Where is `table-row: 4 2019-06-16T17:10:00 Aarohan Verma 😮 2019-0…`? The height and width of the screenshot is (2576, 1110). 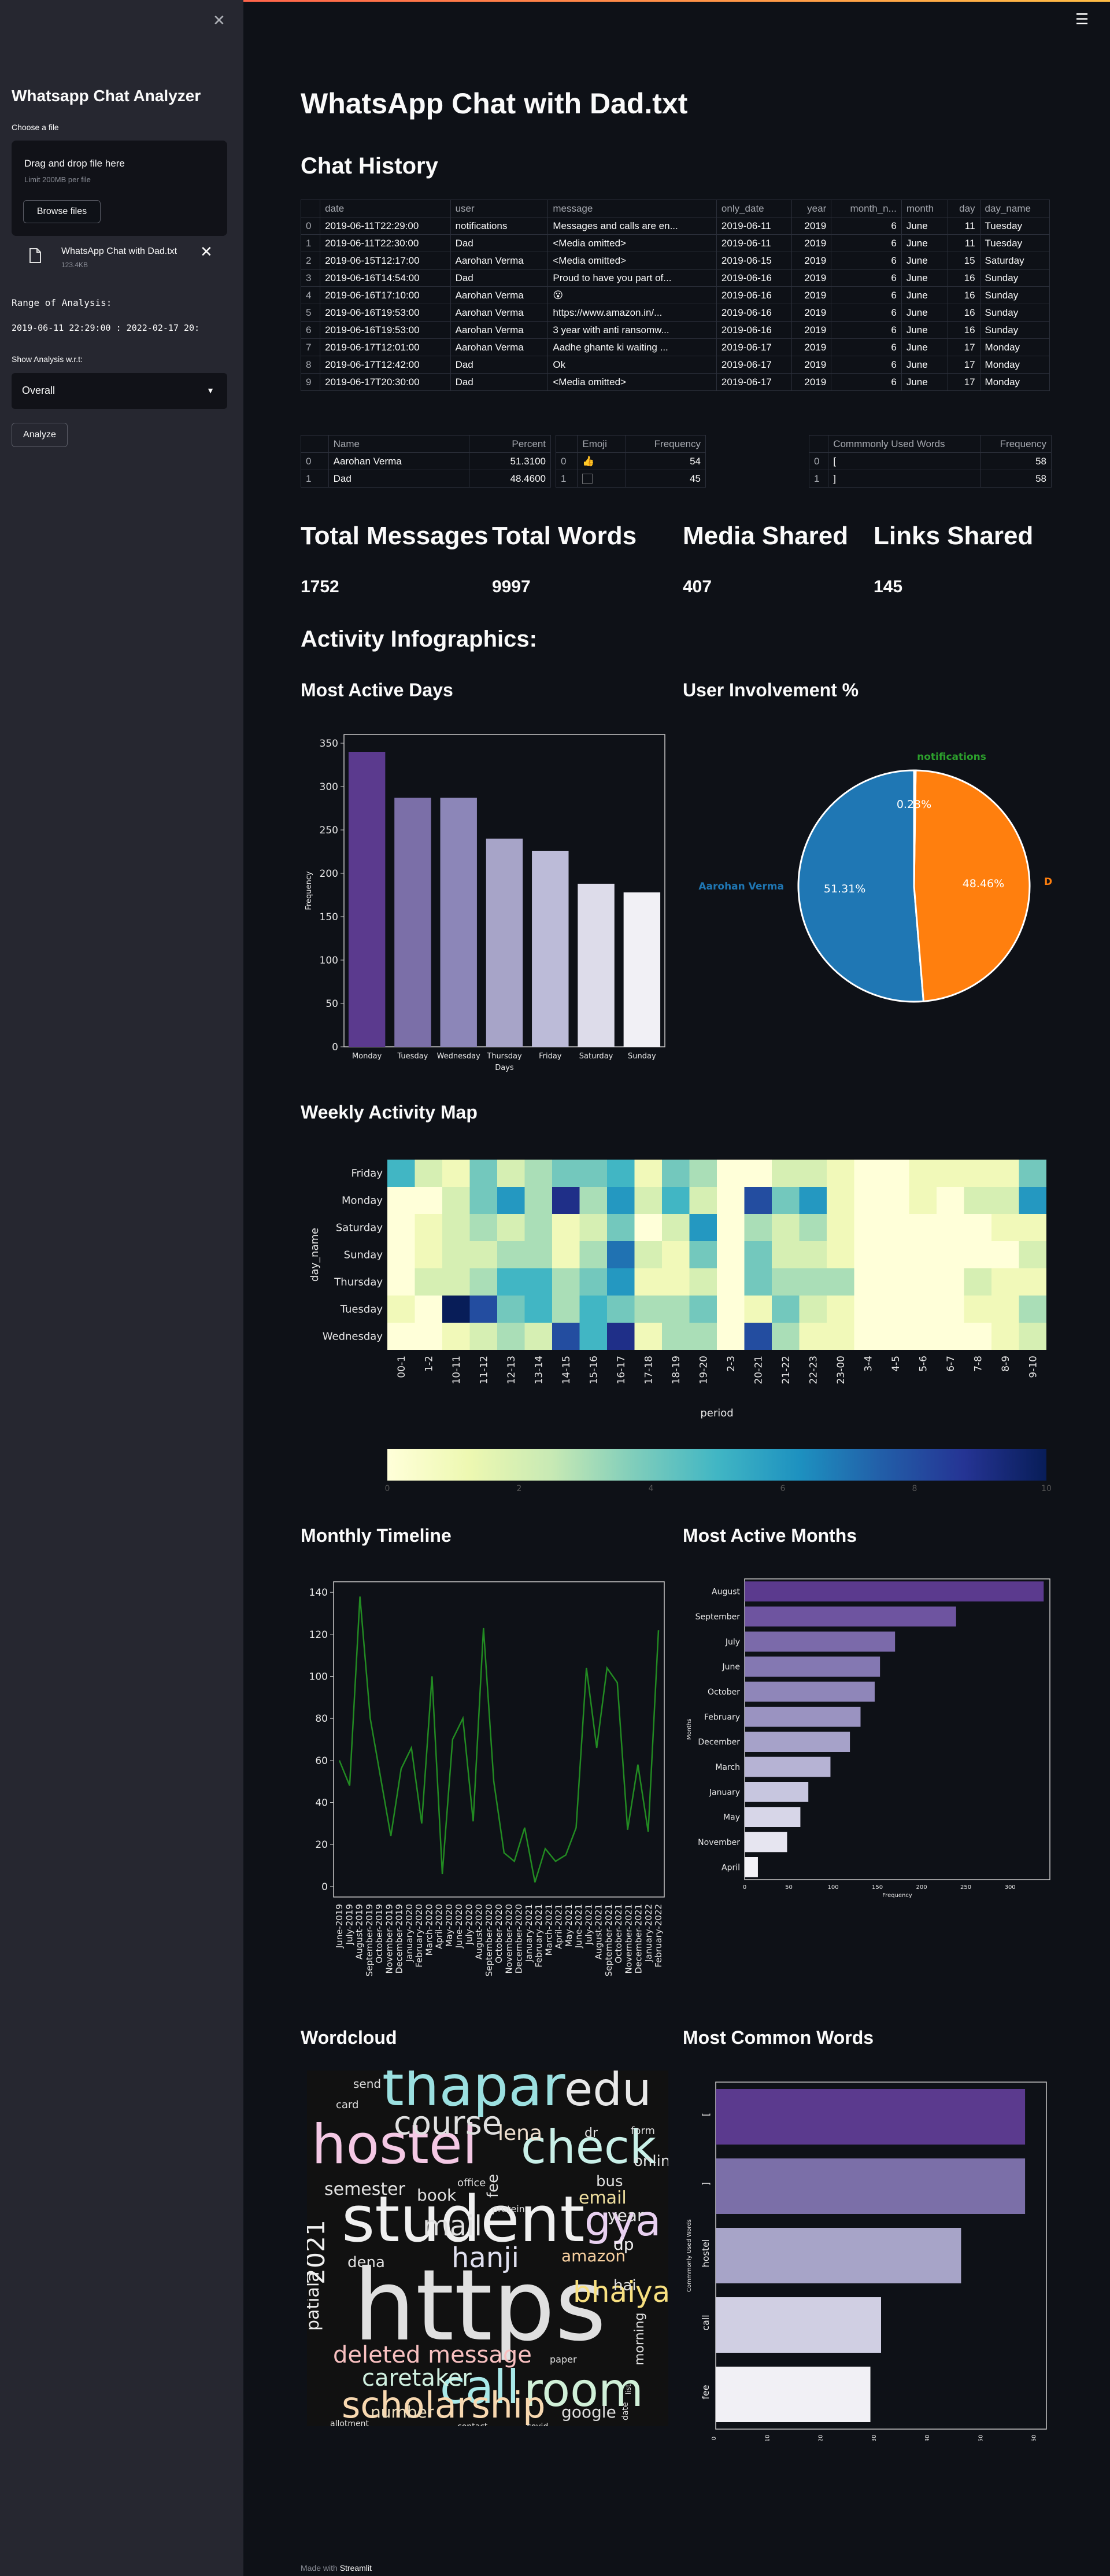 table-row: 4 2019-06-16T17:10:00 Aarohan Verma 😮 2019-0… is located at coordinates (675, 295).